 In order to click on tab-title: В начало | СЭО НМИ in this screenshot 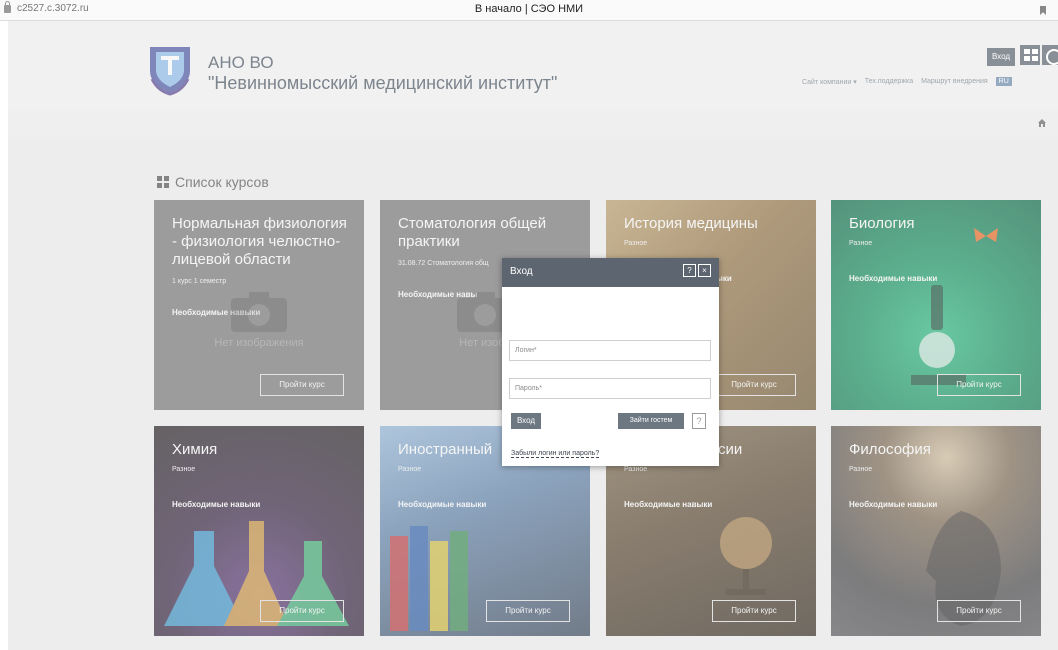, I will do `click(529, 9)`.